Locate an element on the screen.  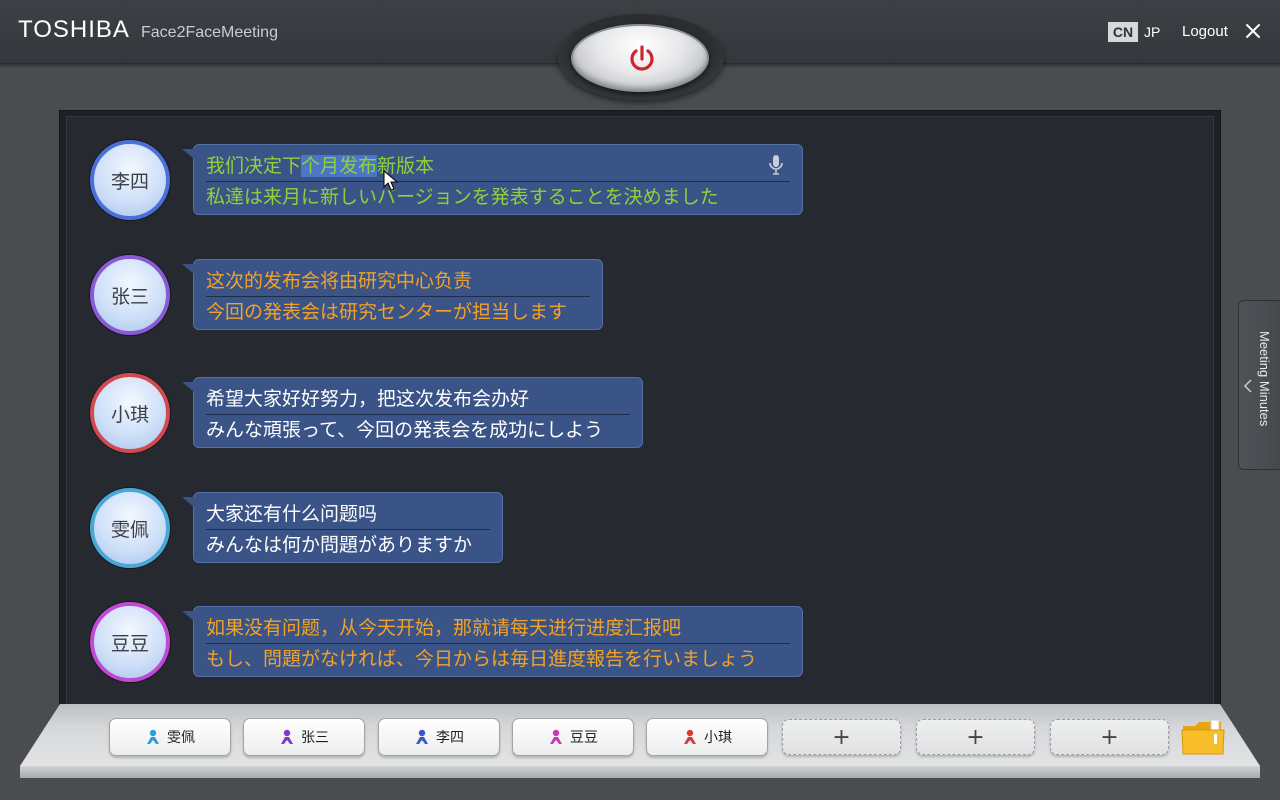
logout-button: Logout is located at coordinates (1205, 32).